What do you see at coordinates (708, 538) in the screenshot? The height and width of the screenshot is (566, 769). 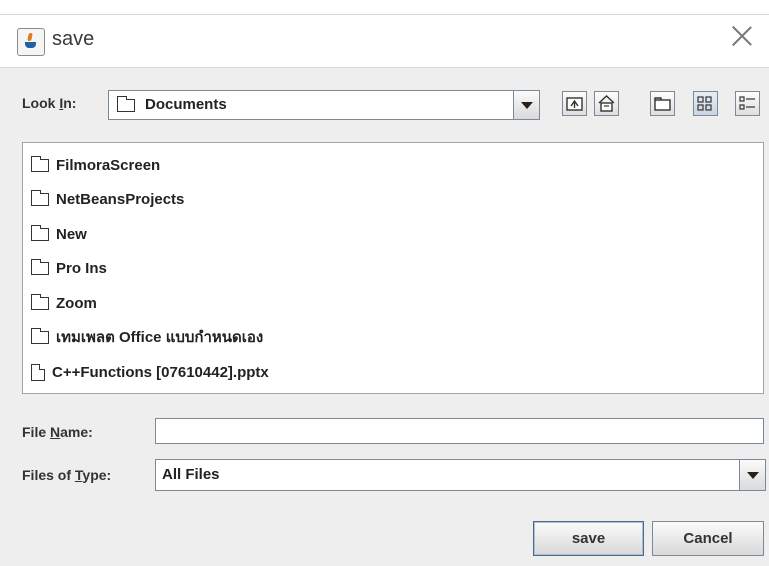 I see `cancel-button: Cancel` at bounding box center [708, 538].